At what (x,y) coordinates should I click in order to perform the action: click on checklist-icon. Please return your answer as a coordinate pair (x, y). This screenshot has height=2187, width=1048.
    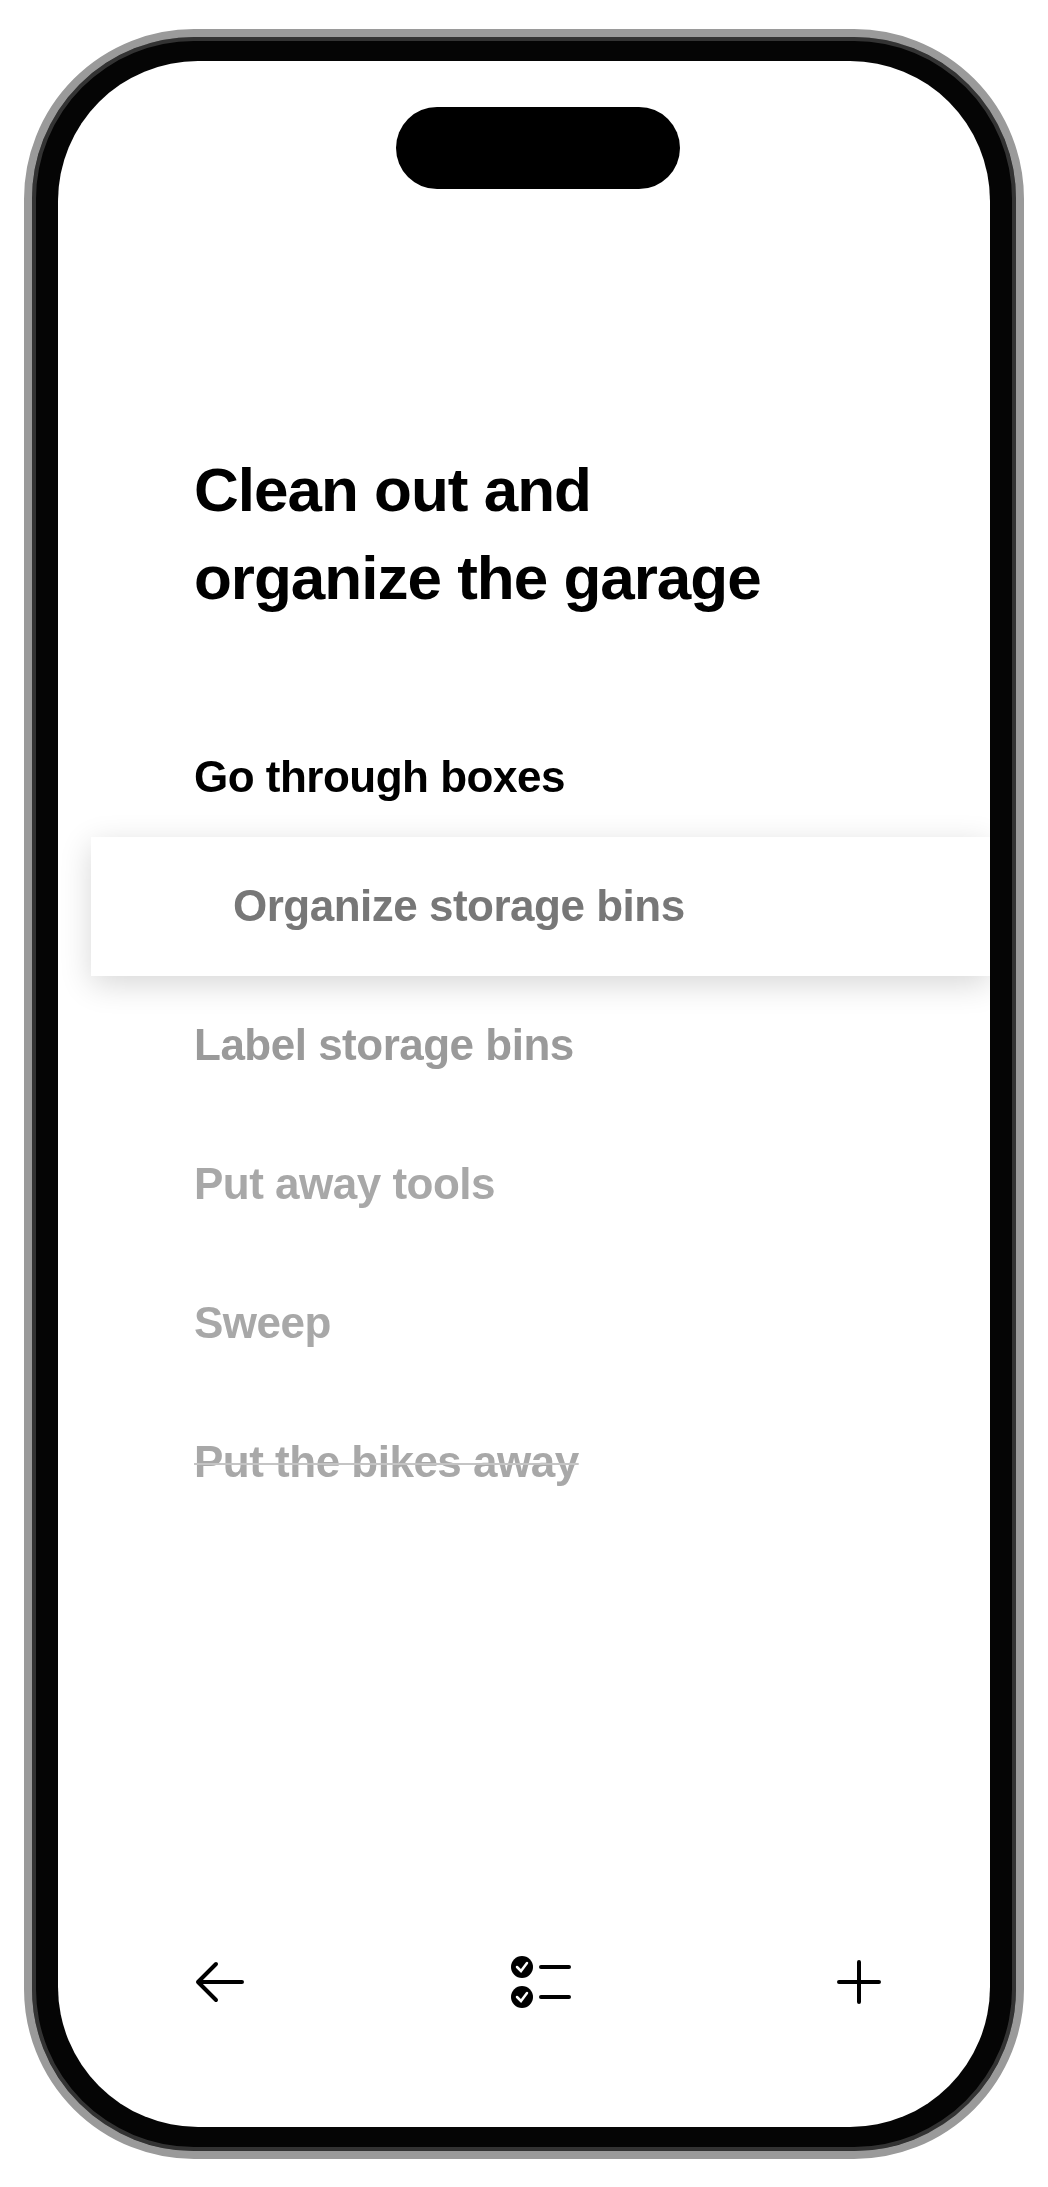
    Looking at the image, I should click on (541, 1981).